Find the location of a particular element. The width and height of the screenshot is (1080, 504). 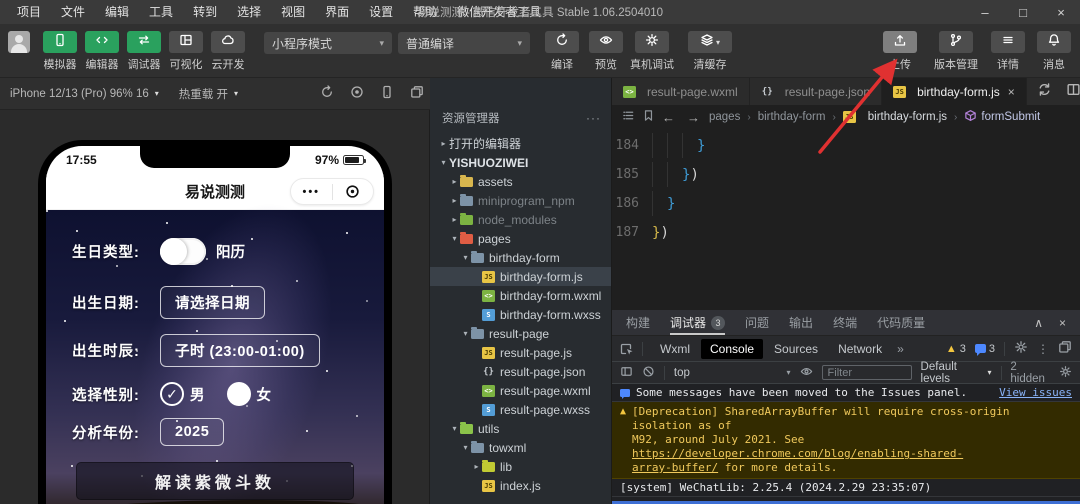

panel-tab-code-quality: 代码质量 is located at coordinates (901, 322).